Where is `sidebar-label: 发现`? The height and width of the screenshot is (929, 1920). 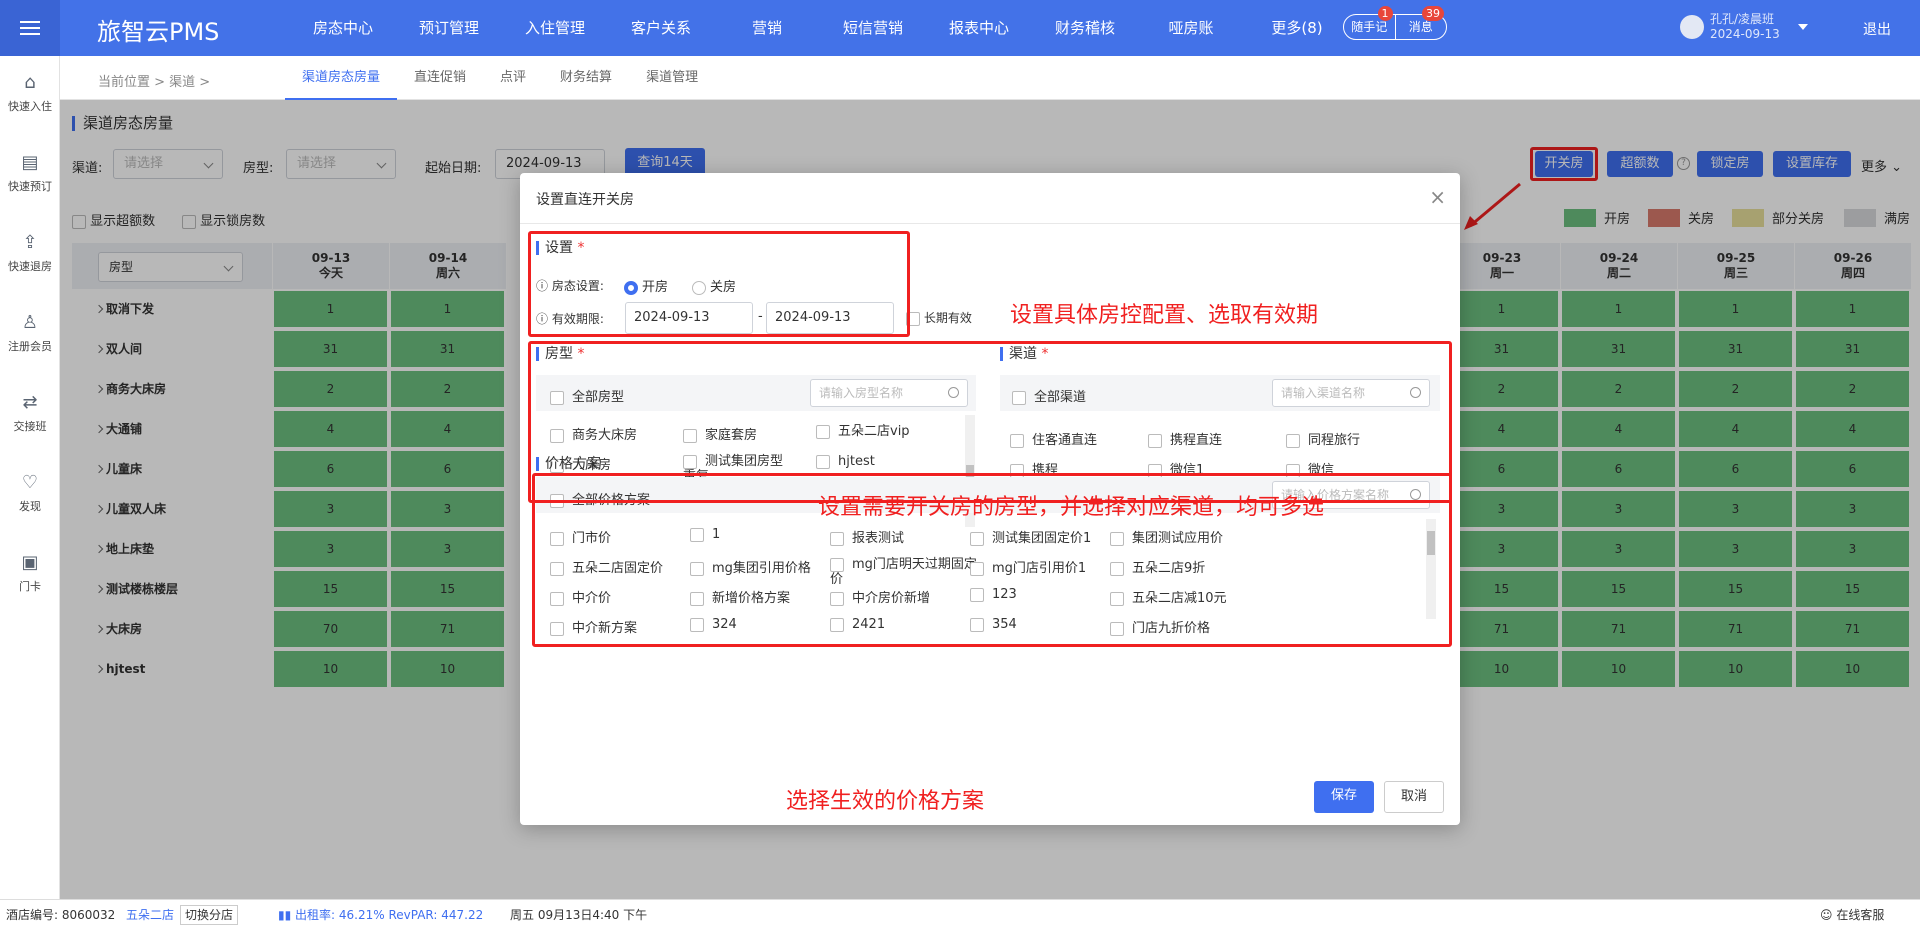
sidebar-label: 发现 is located at coordinates (30, 506).